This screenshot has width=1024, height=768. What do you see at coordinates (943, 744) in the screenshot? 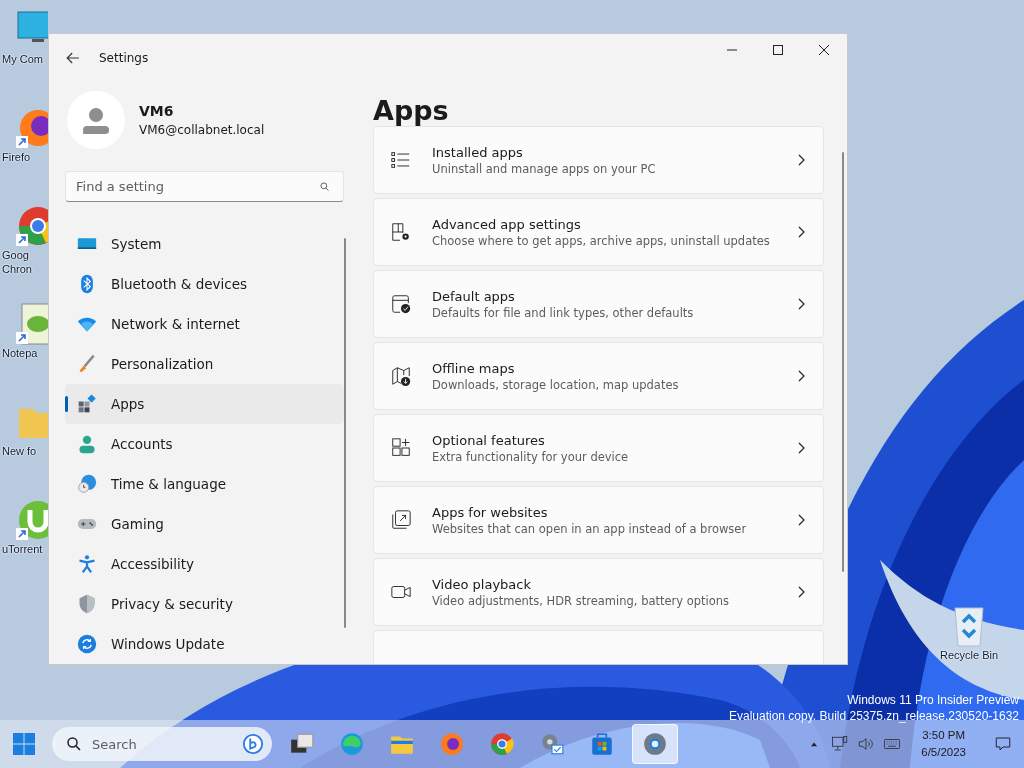
I see `clock: 3:50 PM 6/5/2023` at bounding box center [943, 744].